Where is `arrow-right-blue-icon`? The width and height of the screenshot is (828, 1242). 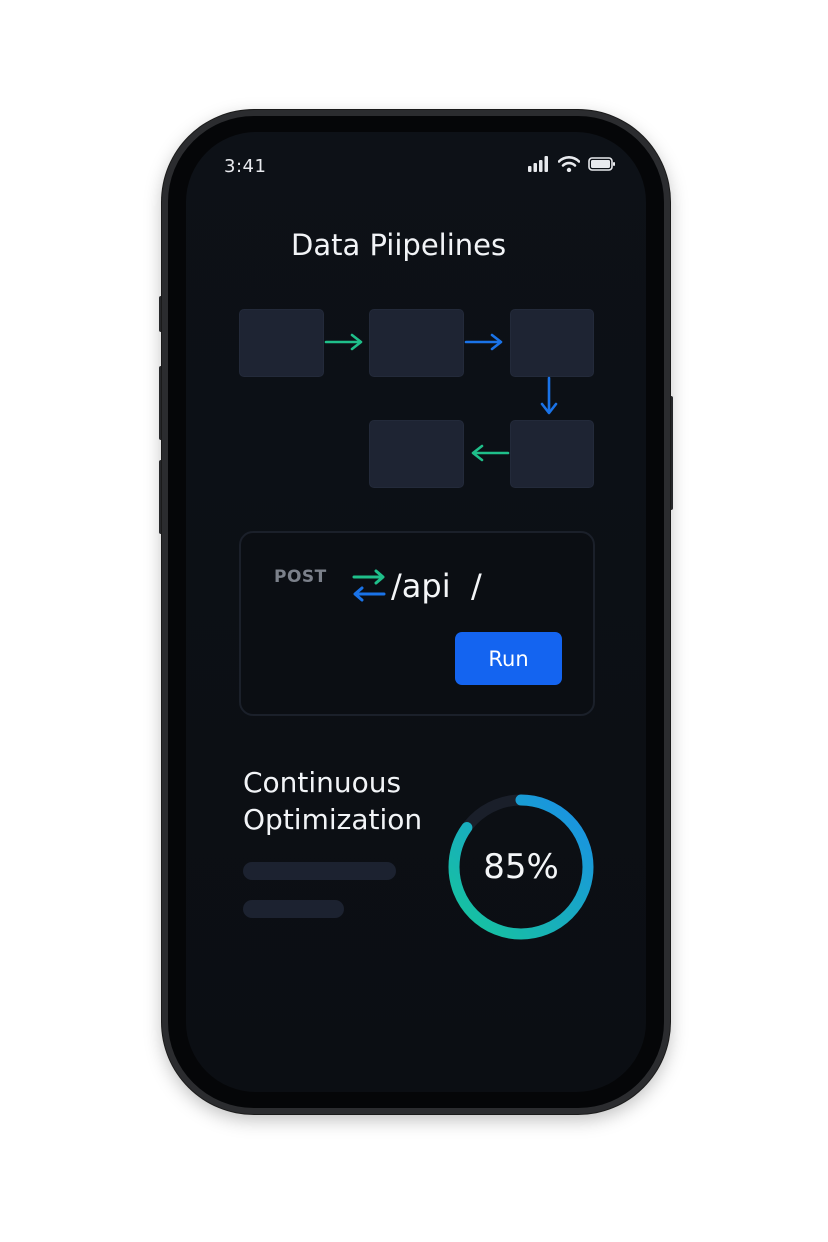
arrow-right-blue-icon is located at coordinates (483, 342).